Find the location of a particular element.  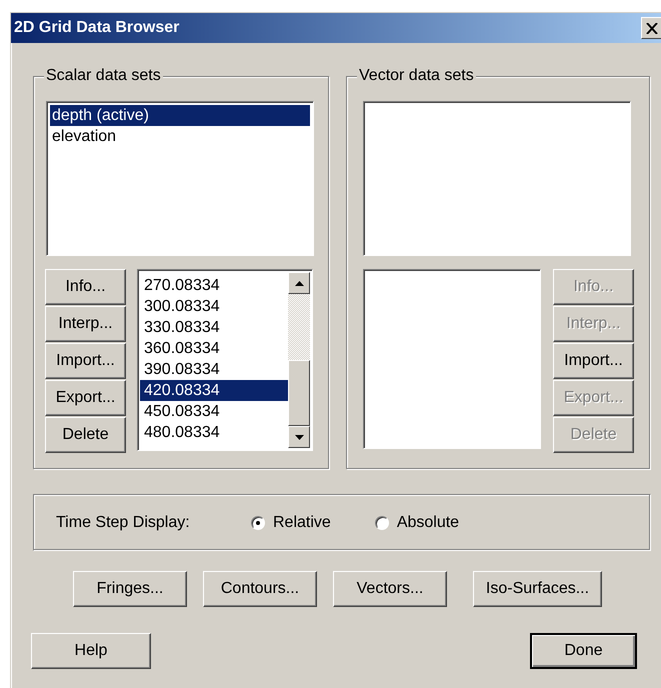

close-button is located at coordinates (651, 28).